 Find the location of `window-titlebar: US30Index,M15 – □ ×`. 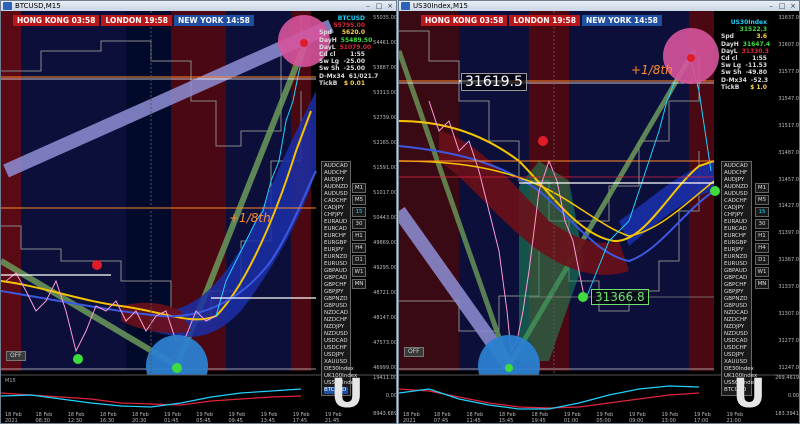

window-titlebar: US30Index,M15 – □ × is located at coordinates (599, 6).